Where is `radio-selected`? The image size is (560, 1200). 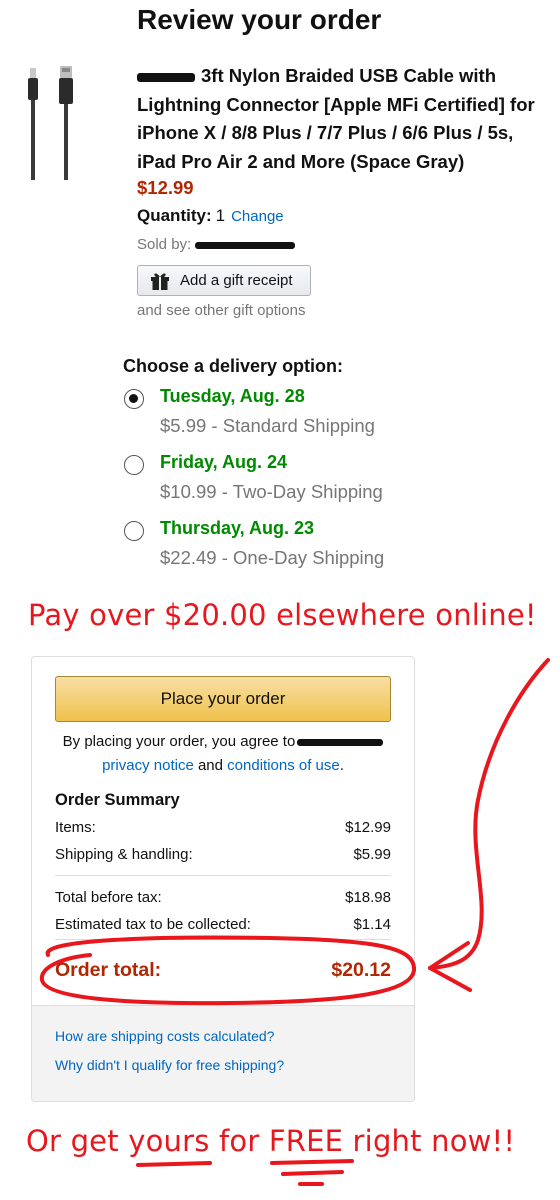
radio-selected is located at coordinates (134, 399).